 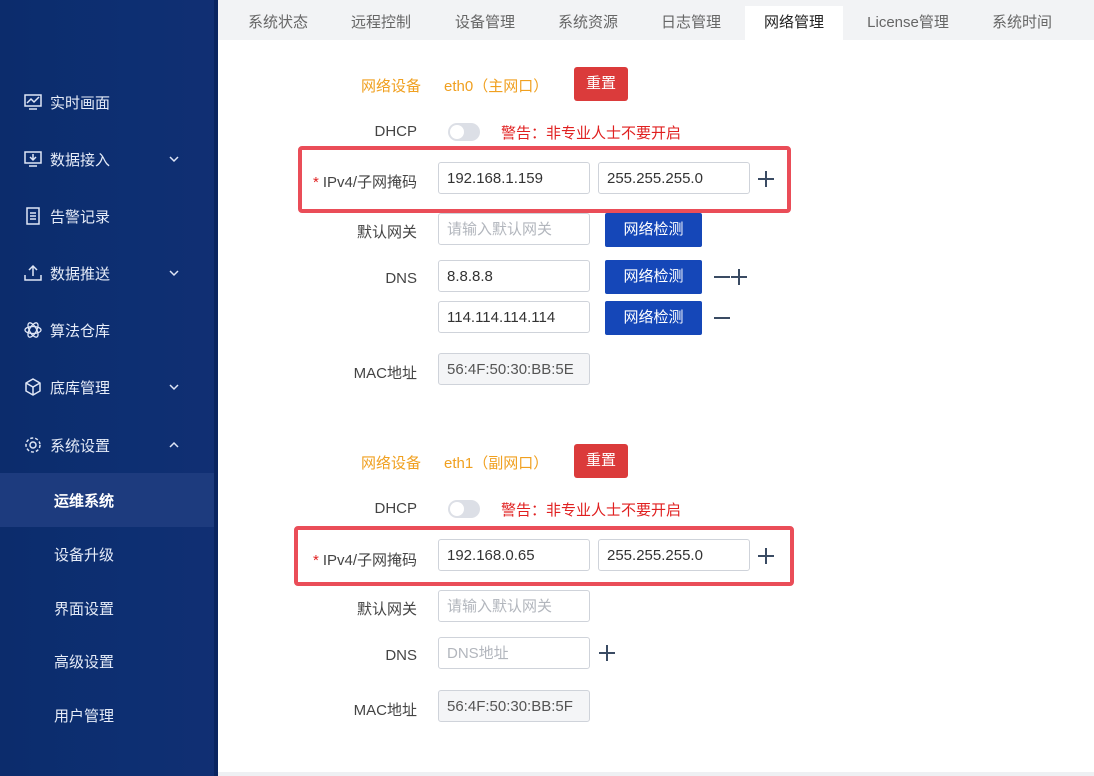 What do you see at coordinates (80, 217) in the screenshot?
I see `sidebar-item-label: 告警记录` at bounding box center [80, 217].